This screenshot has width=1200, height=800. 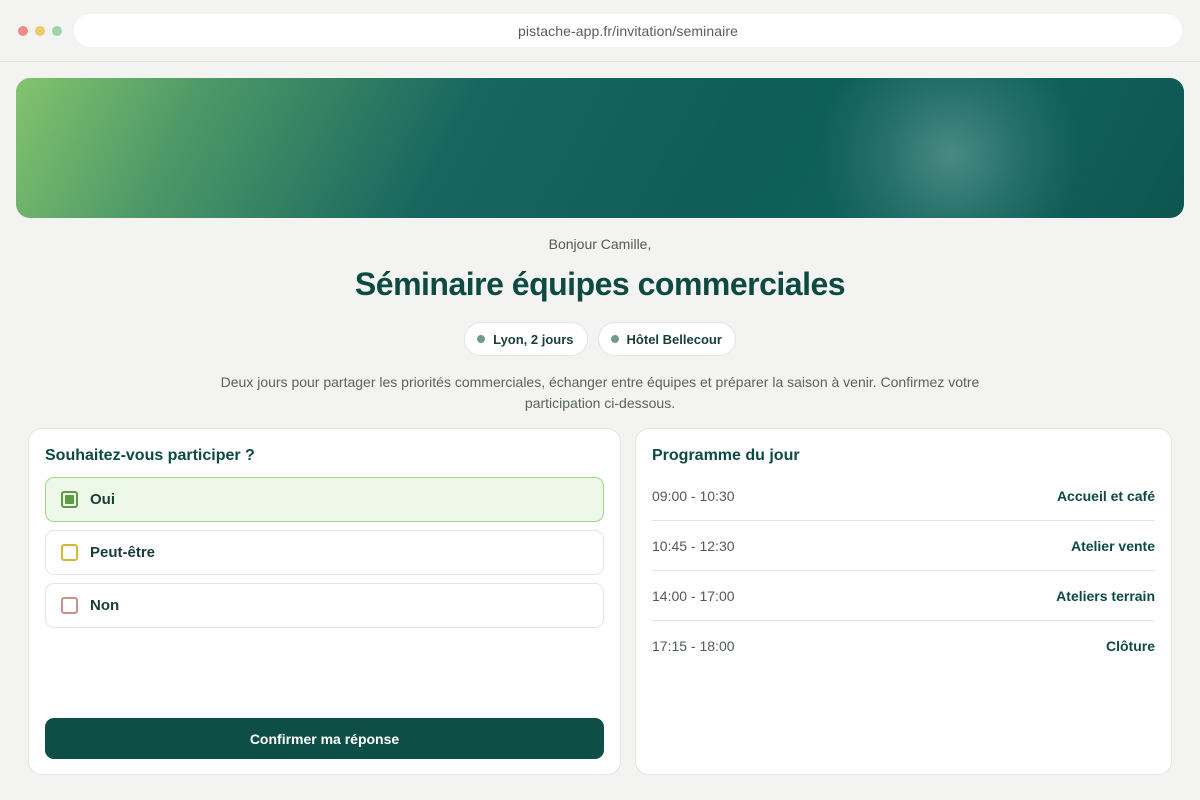 What do you see at coordinates (324, 738) in the screenshot?
I see `confirm-button: Confirmer ma réponse` at bounding box center [324, 738].